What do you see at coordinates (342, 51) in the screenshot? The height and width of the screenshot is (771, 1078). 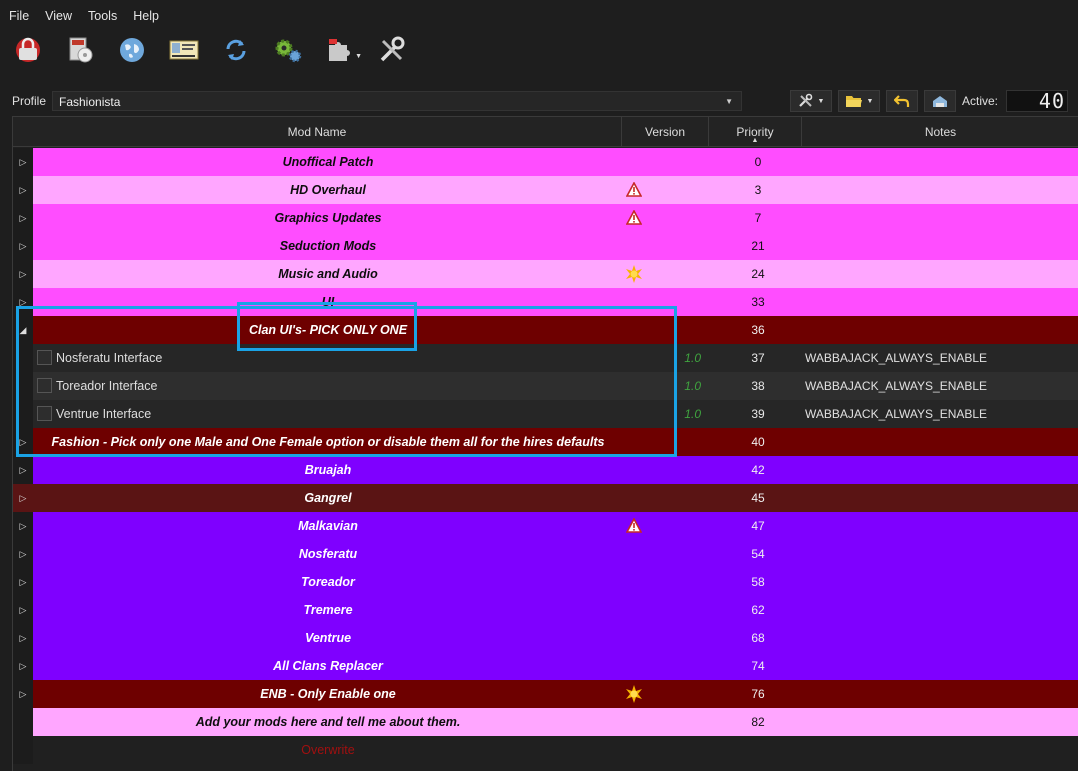 I see `plugins-puzzle-button: ▼` at bounding box center [342, 51].